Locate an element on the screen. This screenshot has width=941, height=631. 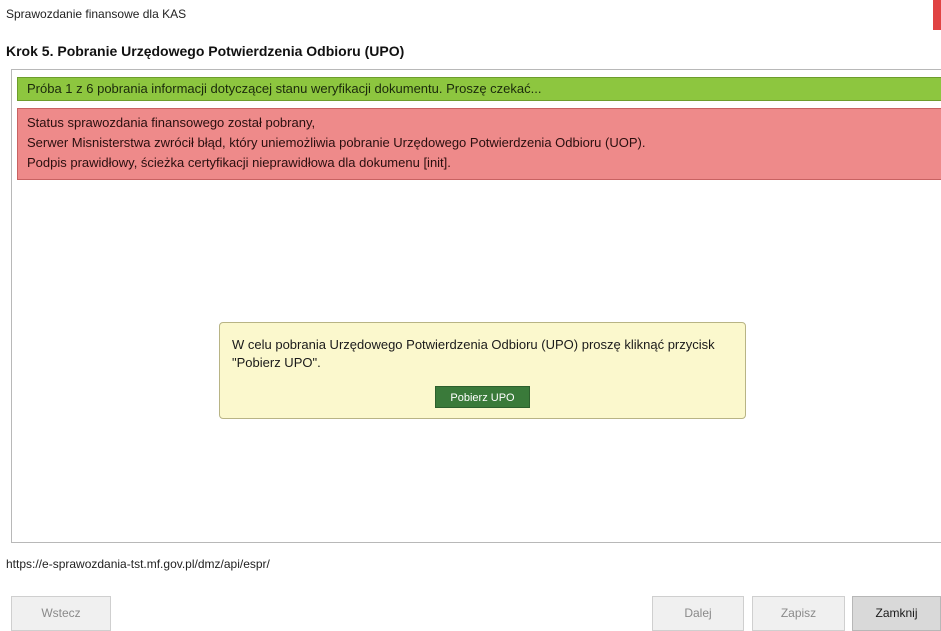
download-upo-button: Pobierz UPO is located at coordinates (482, 397).